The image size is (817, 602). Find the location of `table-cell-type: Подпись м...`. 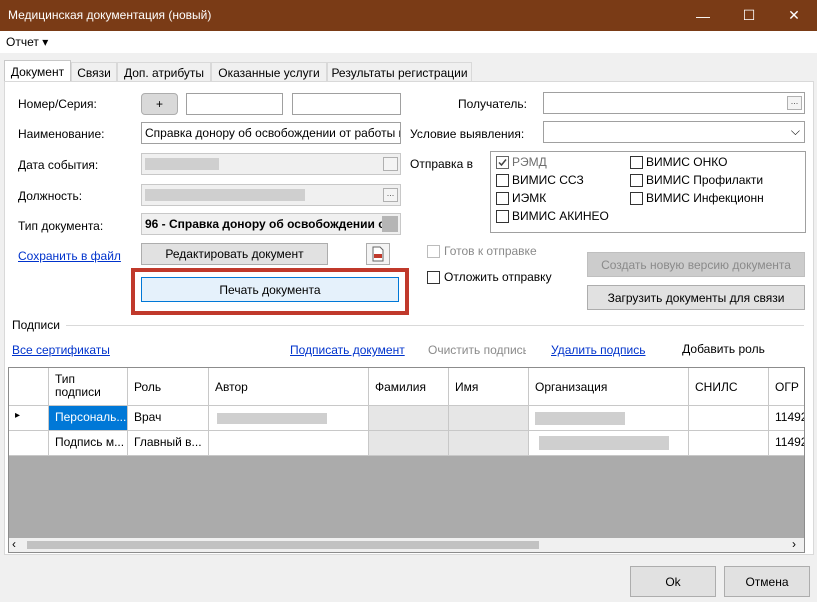

table-cell-type: Подпись м... is located at coordinates (88, 443).